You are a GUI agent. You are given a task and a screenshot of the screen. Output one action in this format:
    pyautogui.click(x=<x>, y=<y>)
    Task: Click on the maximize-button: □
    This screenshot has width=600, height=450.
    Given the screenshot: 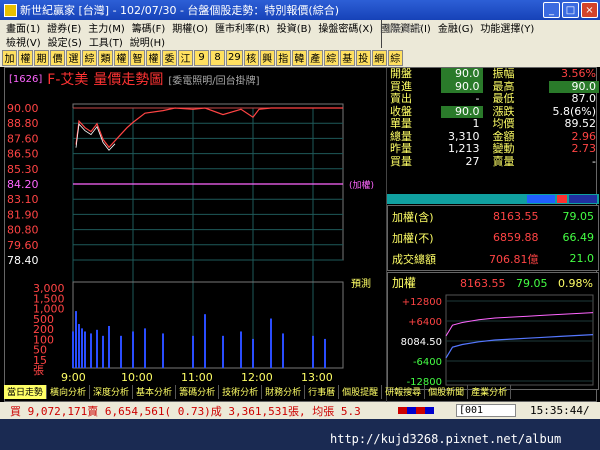 What is the action you would take?
    pyautogui.click(x=570, y=10)
    